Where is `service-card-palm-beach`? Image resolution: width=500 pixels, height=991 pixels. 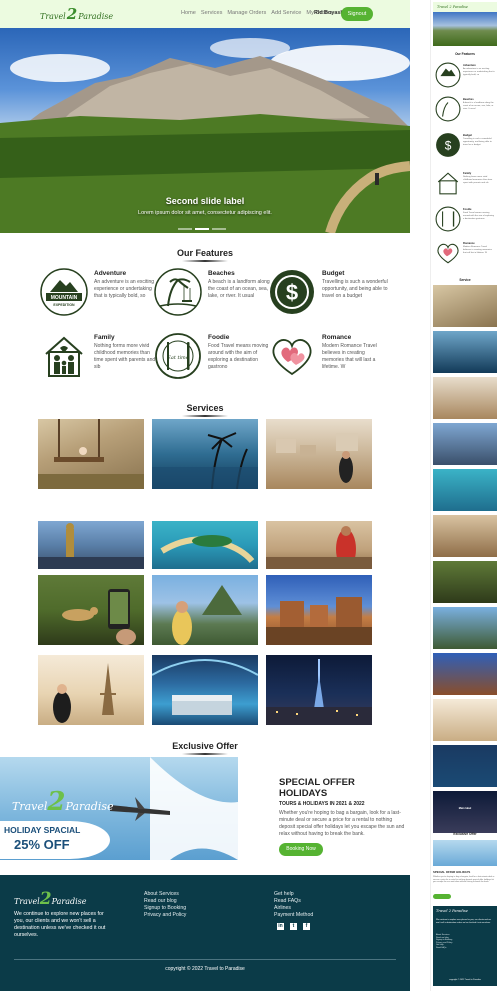
service-card-palm-beach is located at coordinates (205, 454).